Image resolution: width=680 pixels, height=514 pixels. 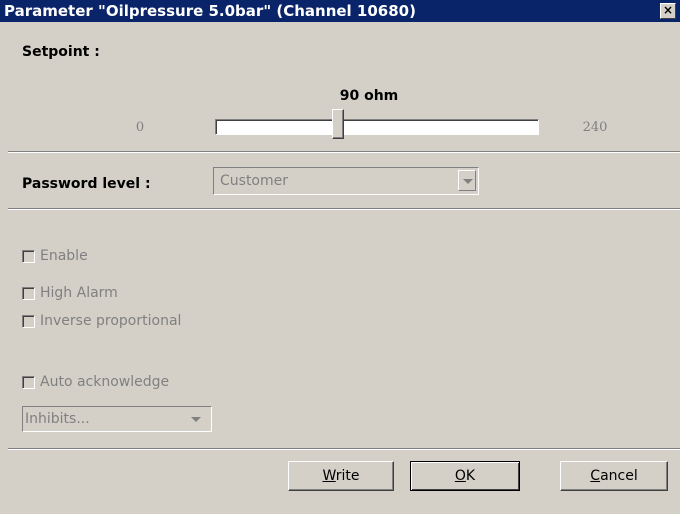 I want to click on ok-label: K, so click(x=470, y=476).